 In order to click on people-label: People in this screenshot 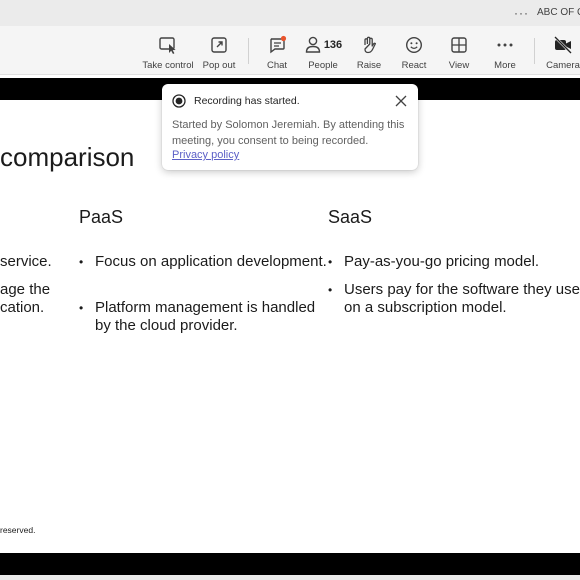, I will do `click(323, 65)`.